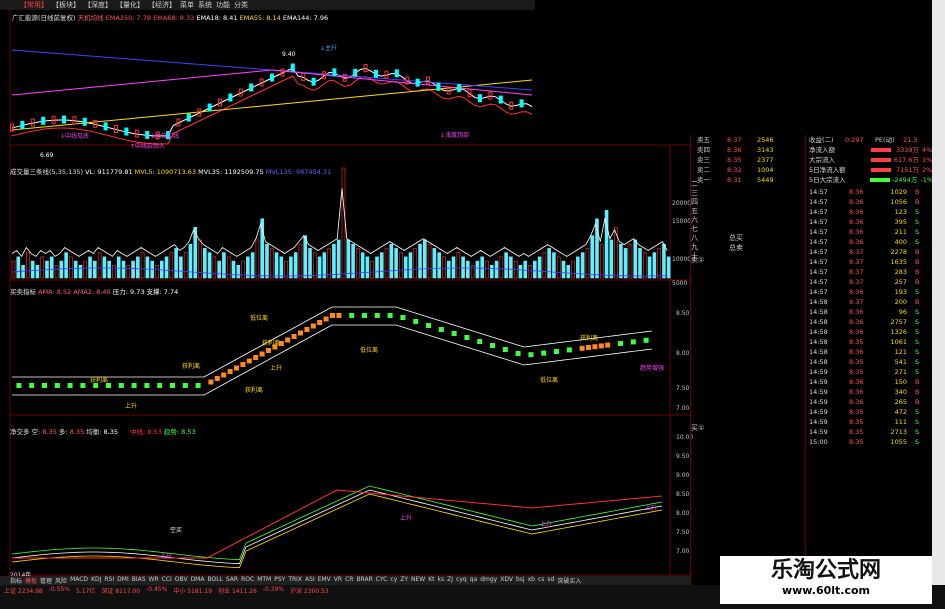  Describe the element at coordinates (550, 580) in the screenshot. I see `indicator-tab: sd` at that location.